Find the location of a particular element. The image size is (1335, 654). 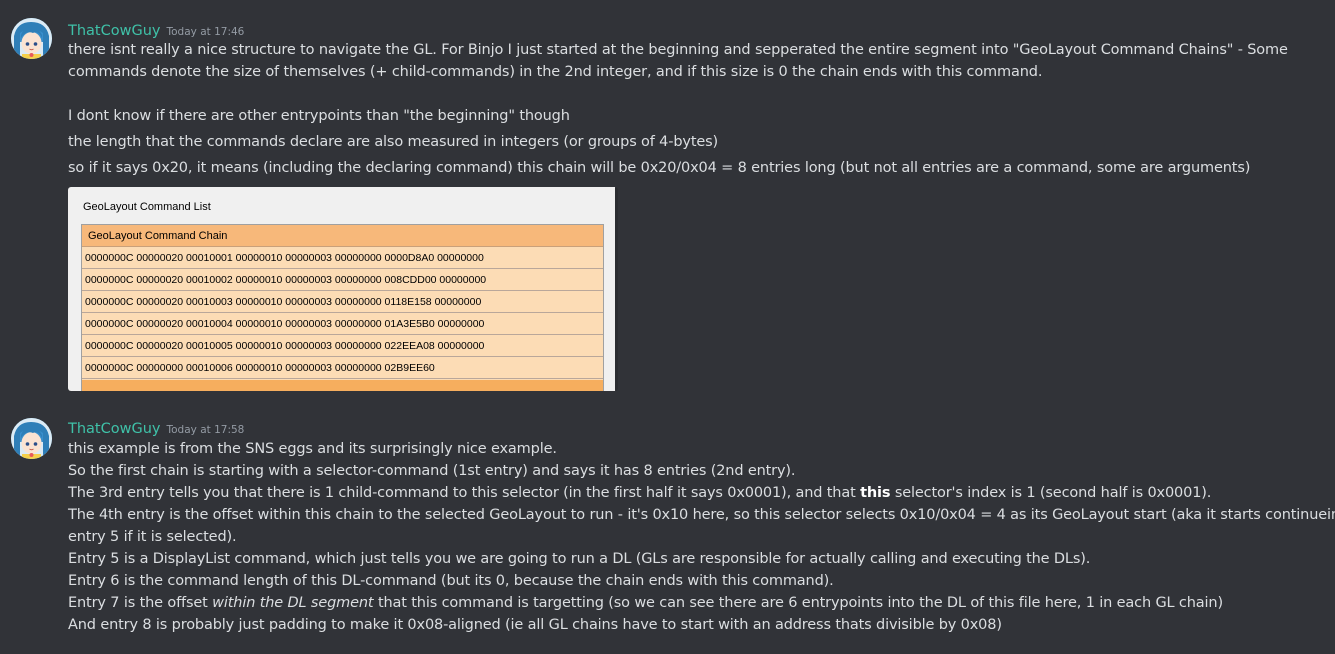

column-header: GeoLayout Command Chain is located at coordinates (342, 236).